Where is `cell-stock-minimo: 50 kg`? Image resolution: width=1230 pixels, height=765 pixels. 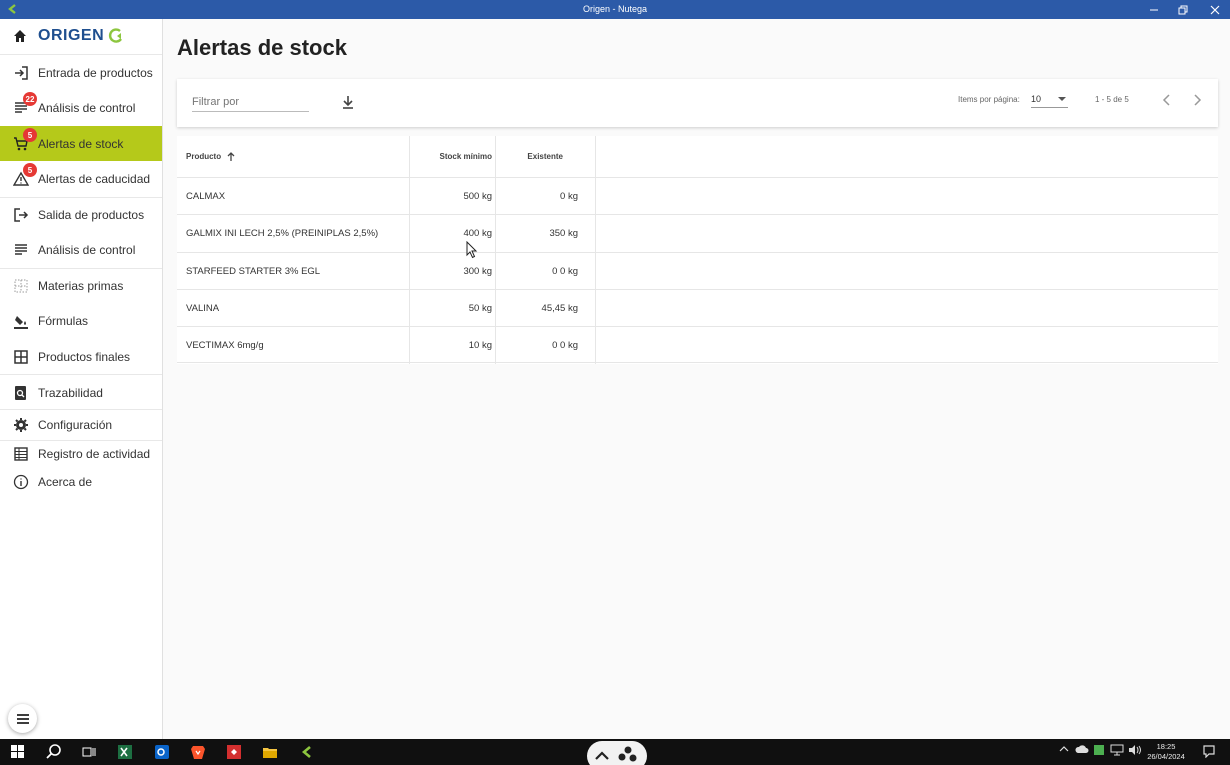 cell-stock-minimo: 50 kg is located at coordinates (480, 308).